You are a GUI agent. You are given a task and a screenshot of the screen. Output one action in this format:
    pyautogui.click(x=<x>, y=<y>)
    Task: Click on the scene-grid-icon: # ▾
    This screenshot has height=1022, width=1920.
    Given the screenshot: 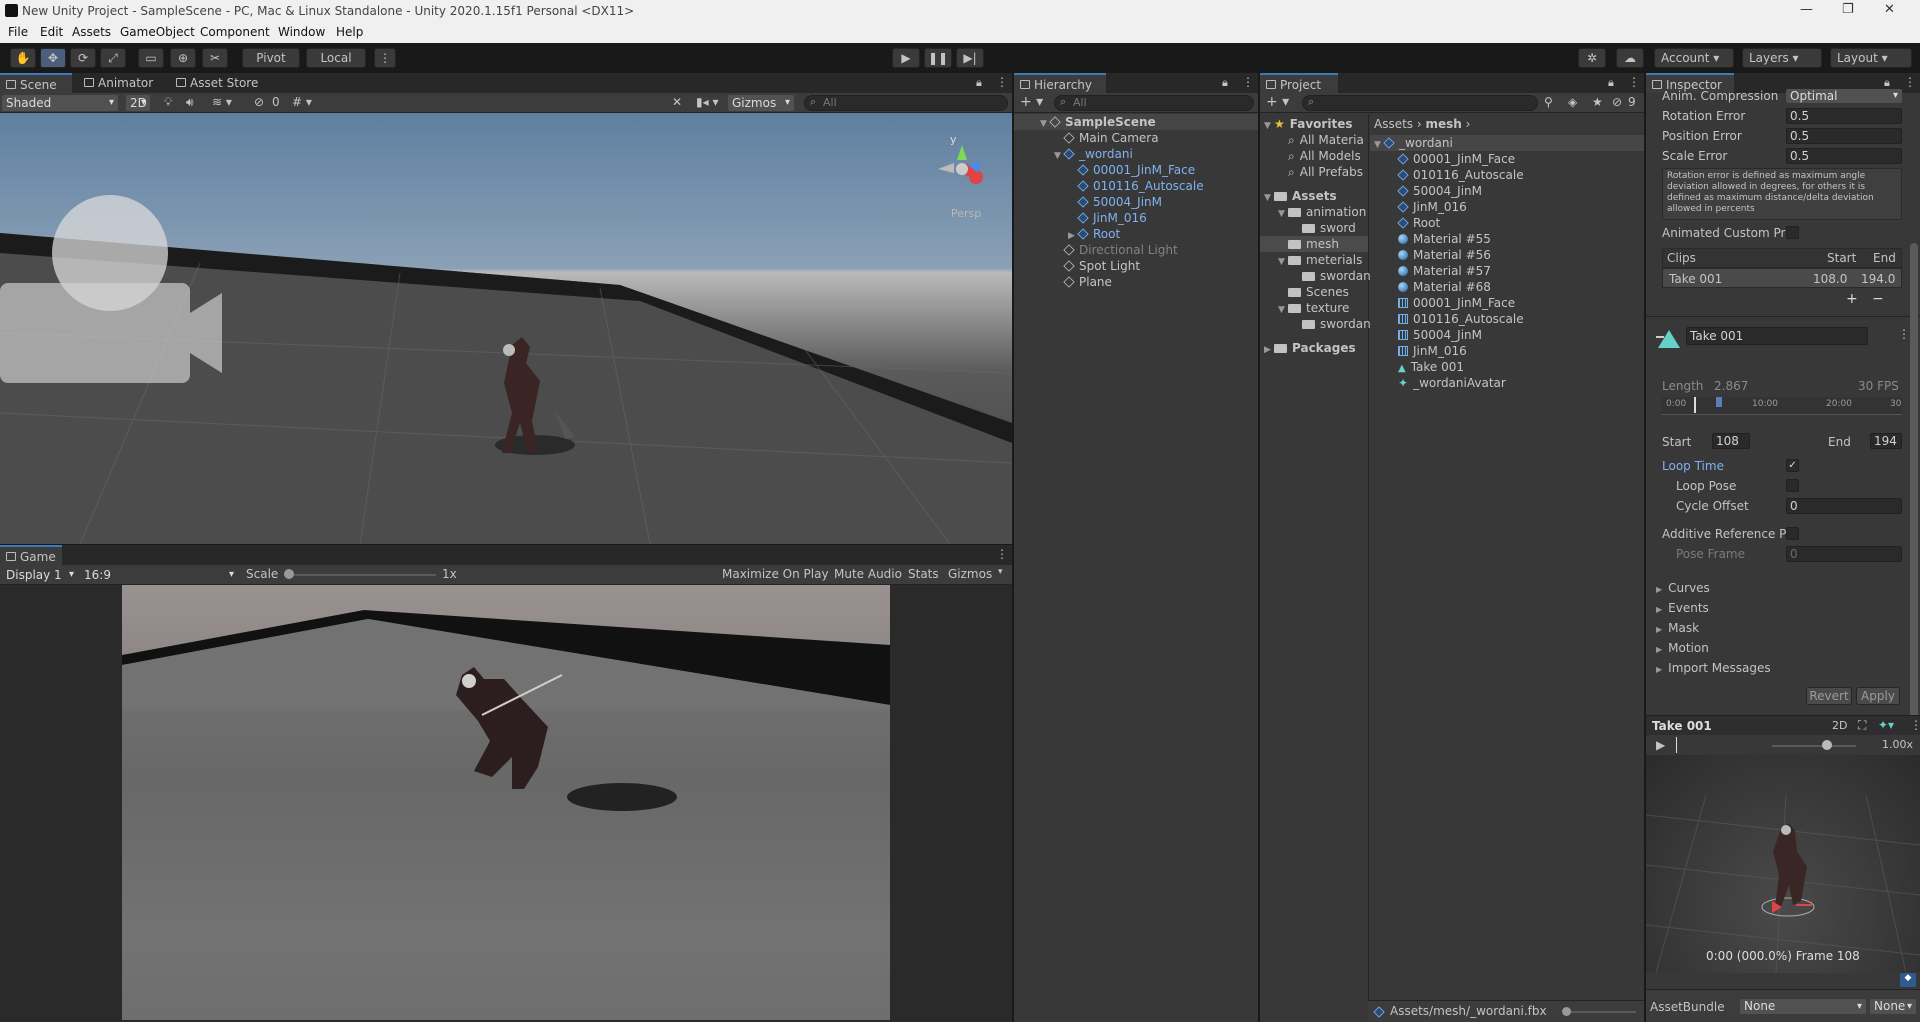 What is the action you would take?
    pyautogui.click(x=302, y=102)
    